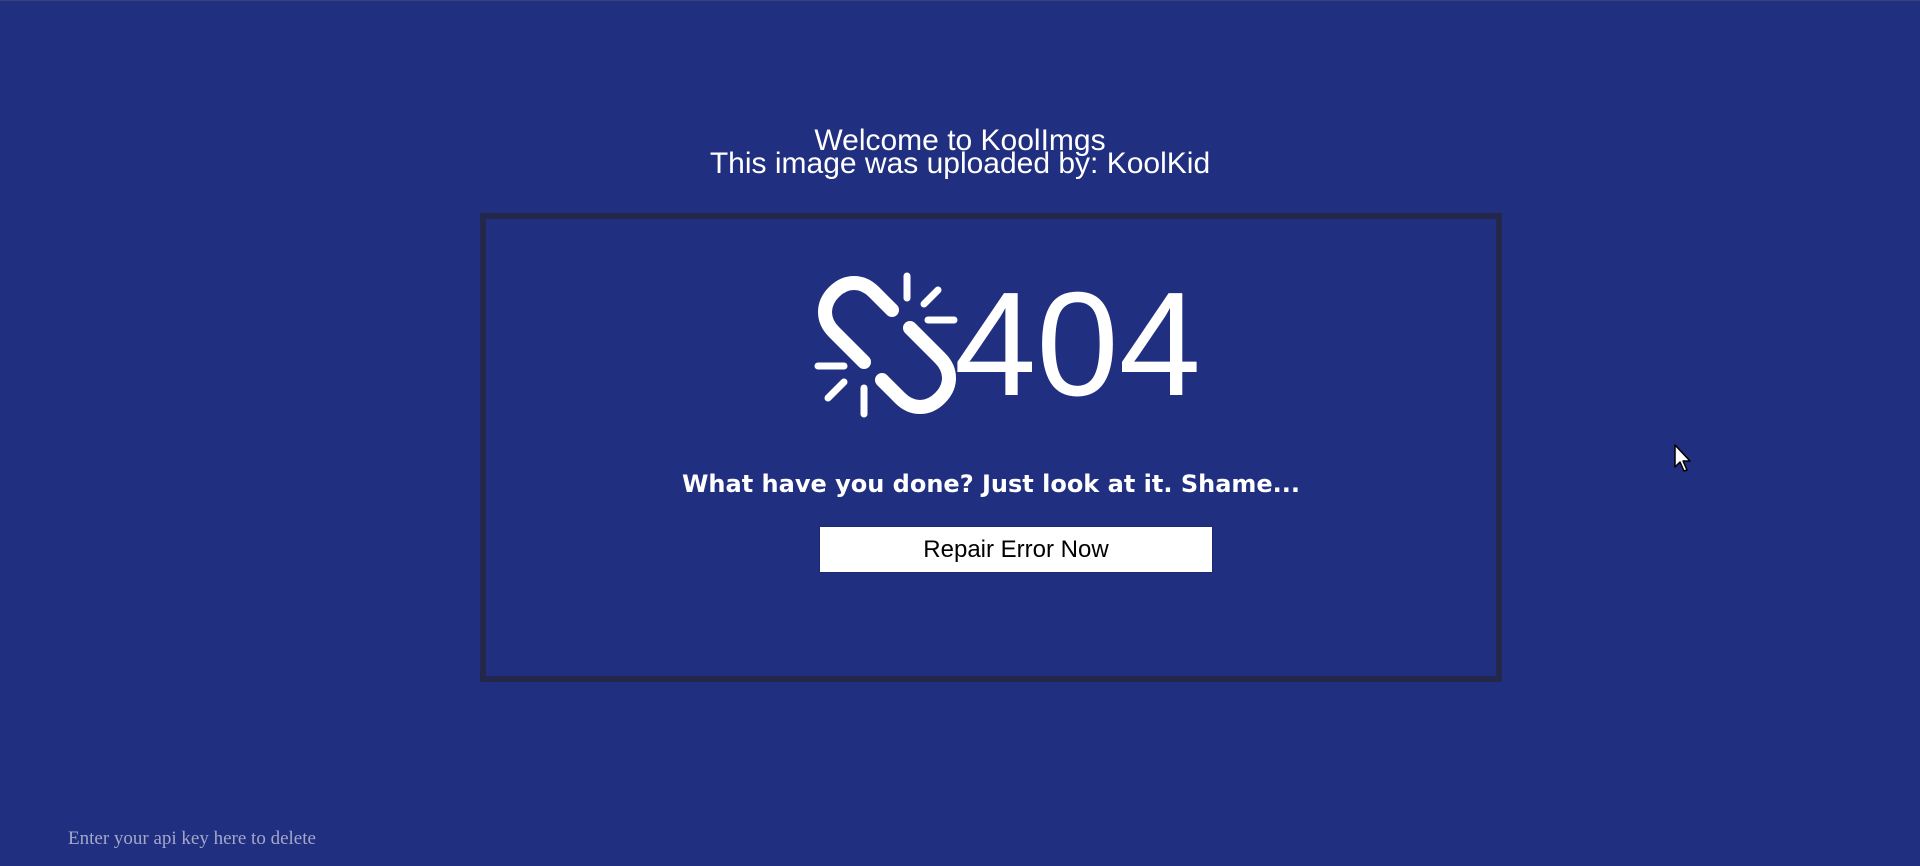 This screenshot has height=866, width=1920. Describe the element at coordinates (960, 0) in the screenshot. I see `top-divider` at that location.